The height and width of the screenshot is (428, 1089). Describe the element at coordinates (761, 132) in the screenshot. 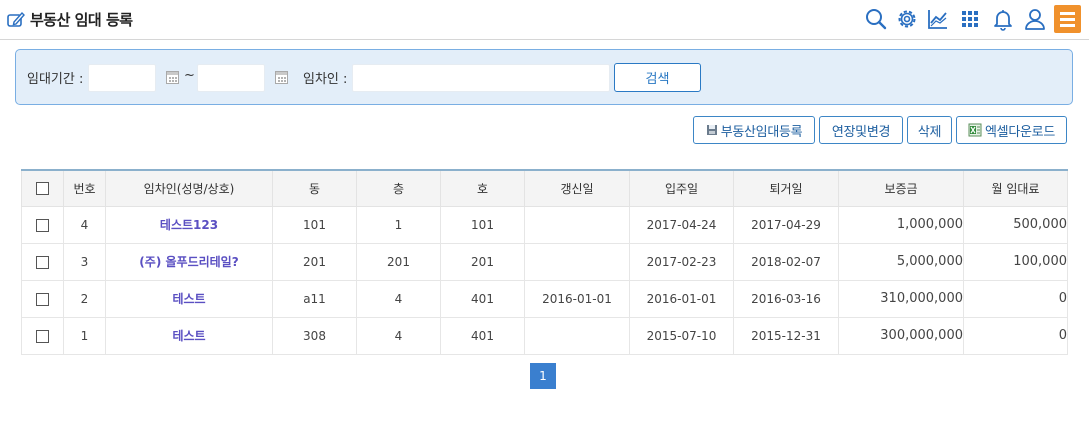

I see `register-button-label: 부동산임대등록` at that location.